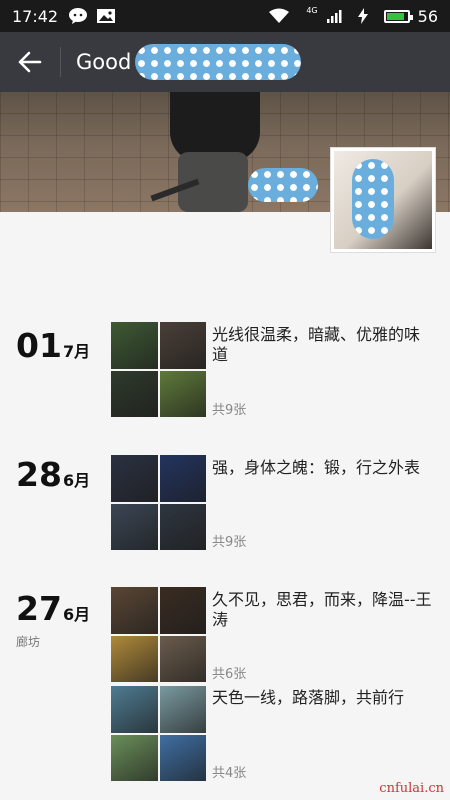 Image resolution: width=450 pixels, height=800 pixels. I want to click on entry-date: 276月, so click(53, 608).